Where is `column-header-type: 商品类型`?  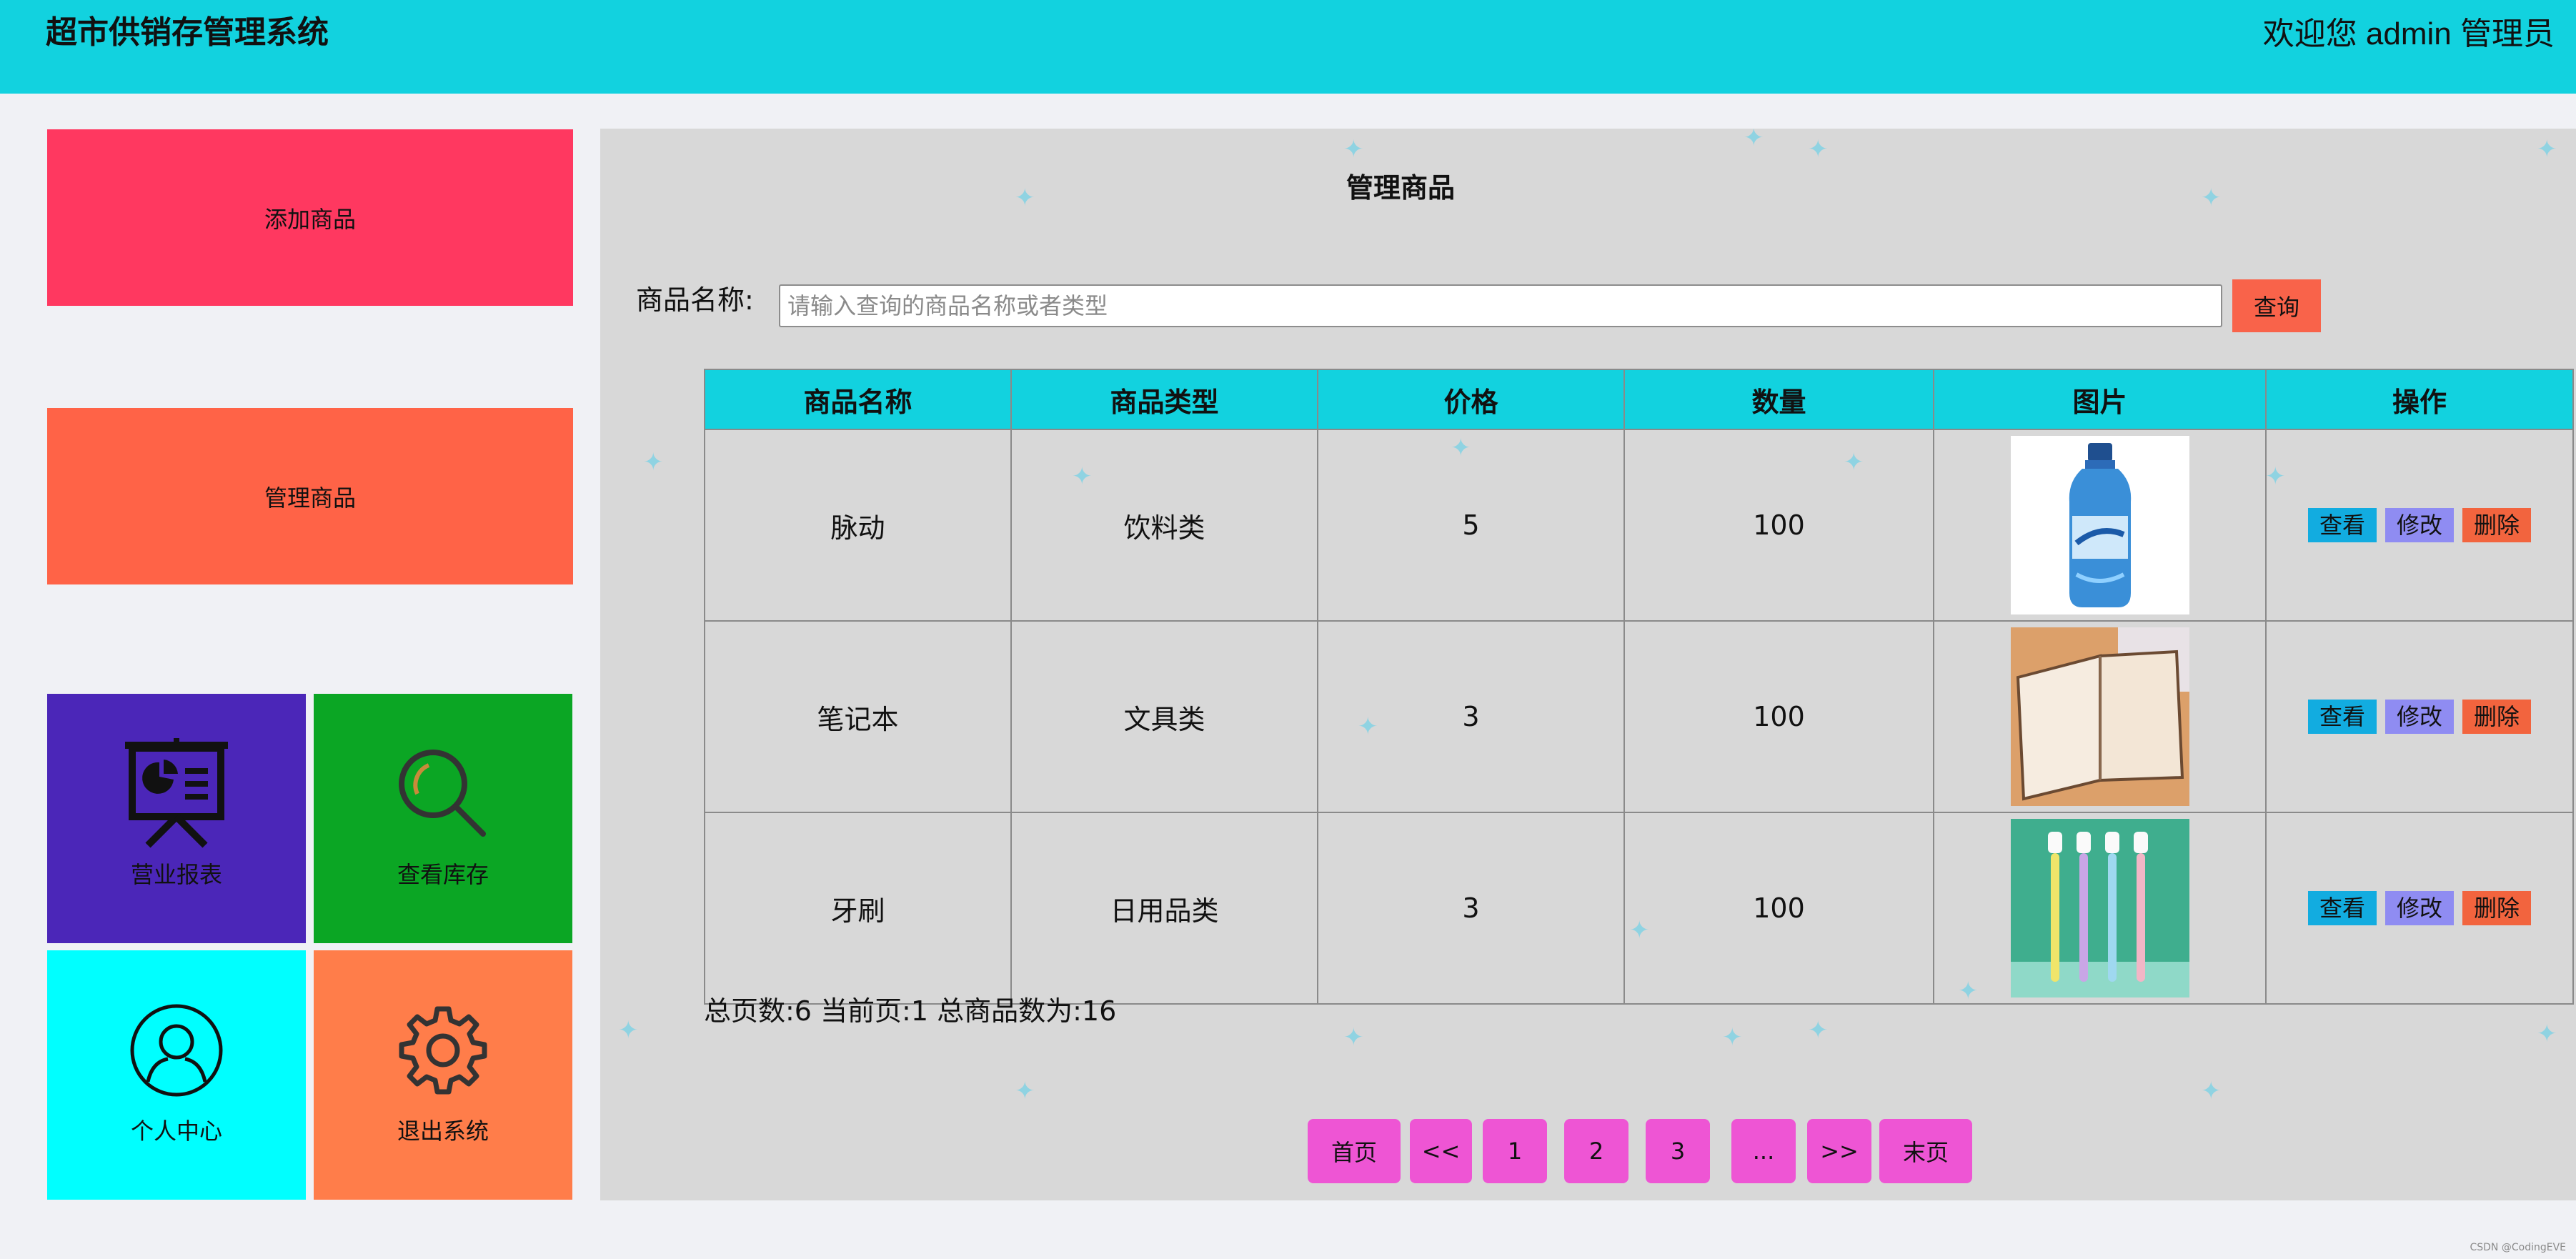
column-header-type: 商品类型 is located at coordinates (1164, 399).